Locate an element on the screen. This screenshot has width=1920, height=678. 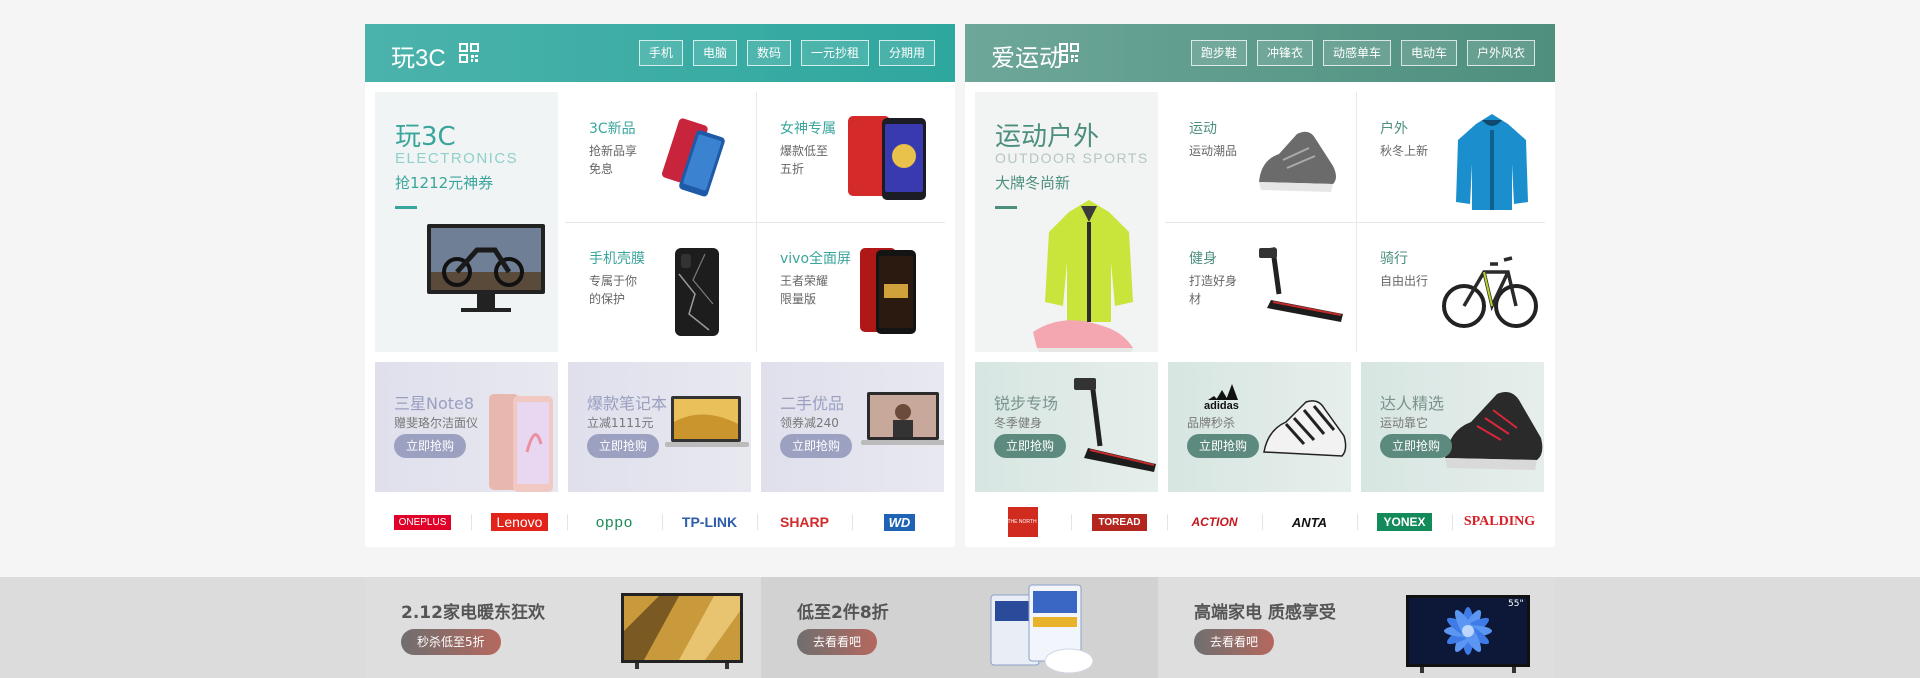
tag-link: 一元抄租 is located at coordinates (834, 53).